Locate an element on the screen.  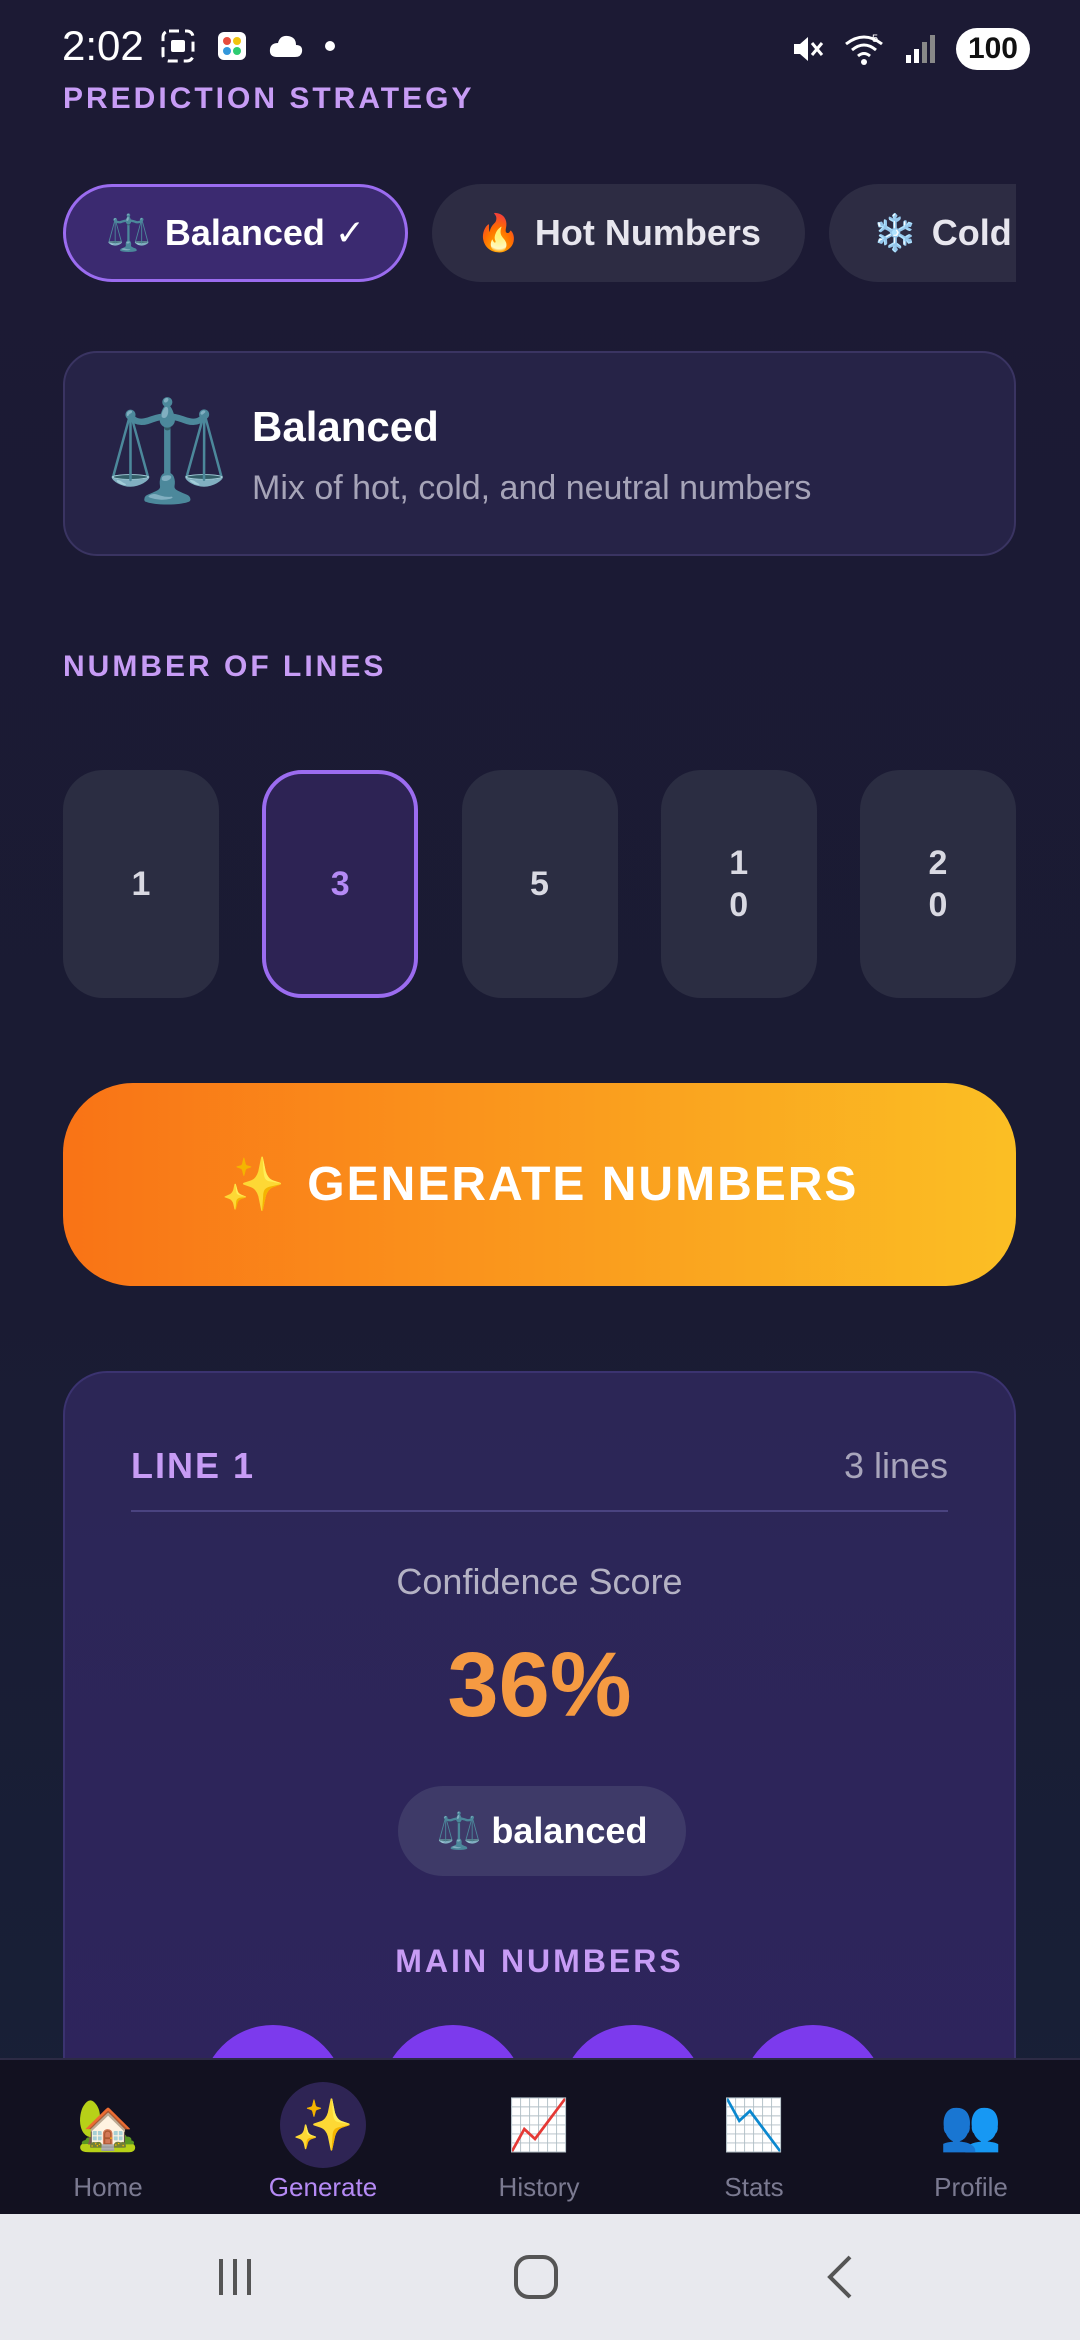
generate-numbers-button: ✨ GENERATE NUMBERS is located at coordinates (539, 1184).